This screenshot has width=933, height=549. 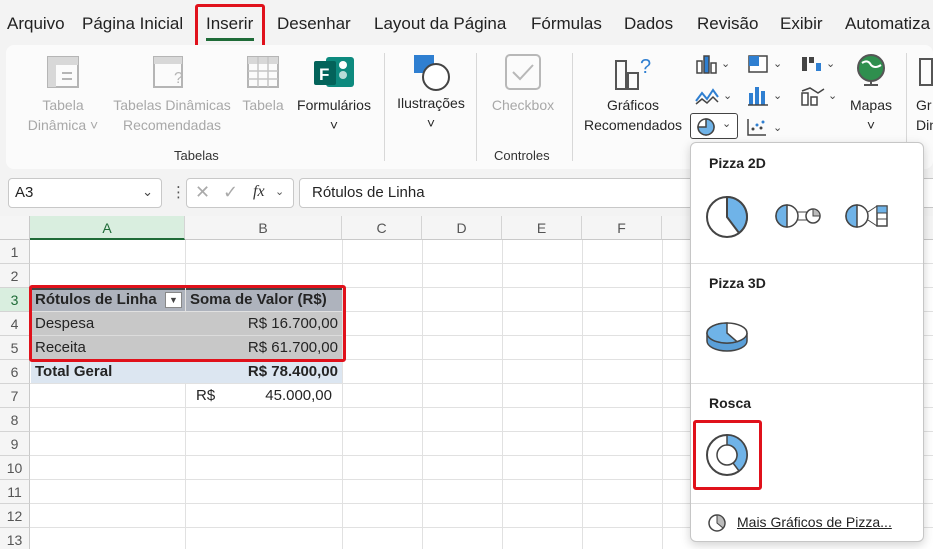 What do you see at coordinates (314, 24) in the screenshot?
I see `menu-desenhar: Desenhar` at bounding box center [314, 24].